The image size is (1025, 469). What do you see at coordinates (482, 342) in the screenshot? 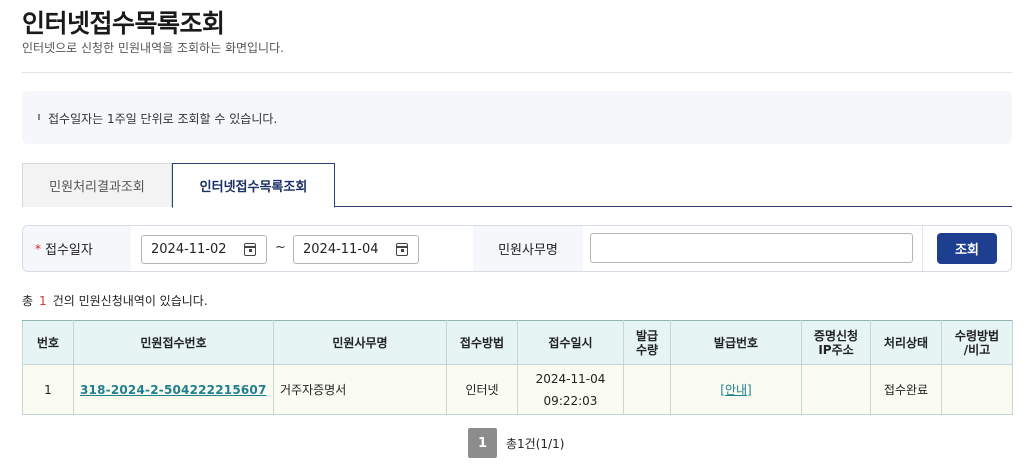
I see `header-method: 접수방법` at bounding box center [482, 342].